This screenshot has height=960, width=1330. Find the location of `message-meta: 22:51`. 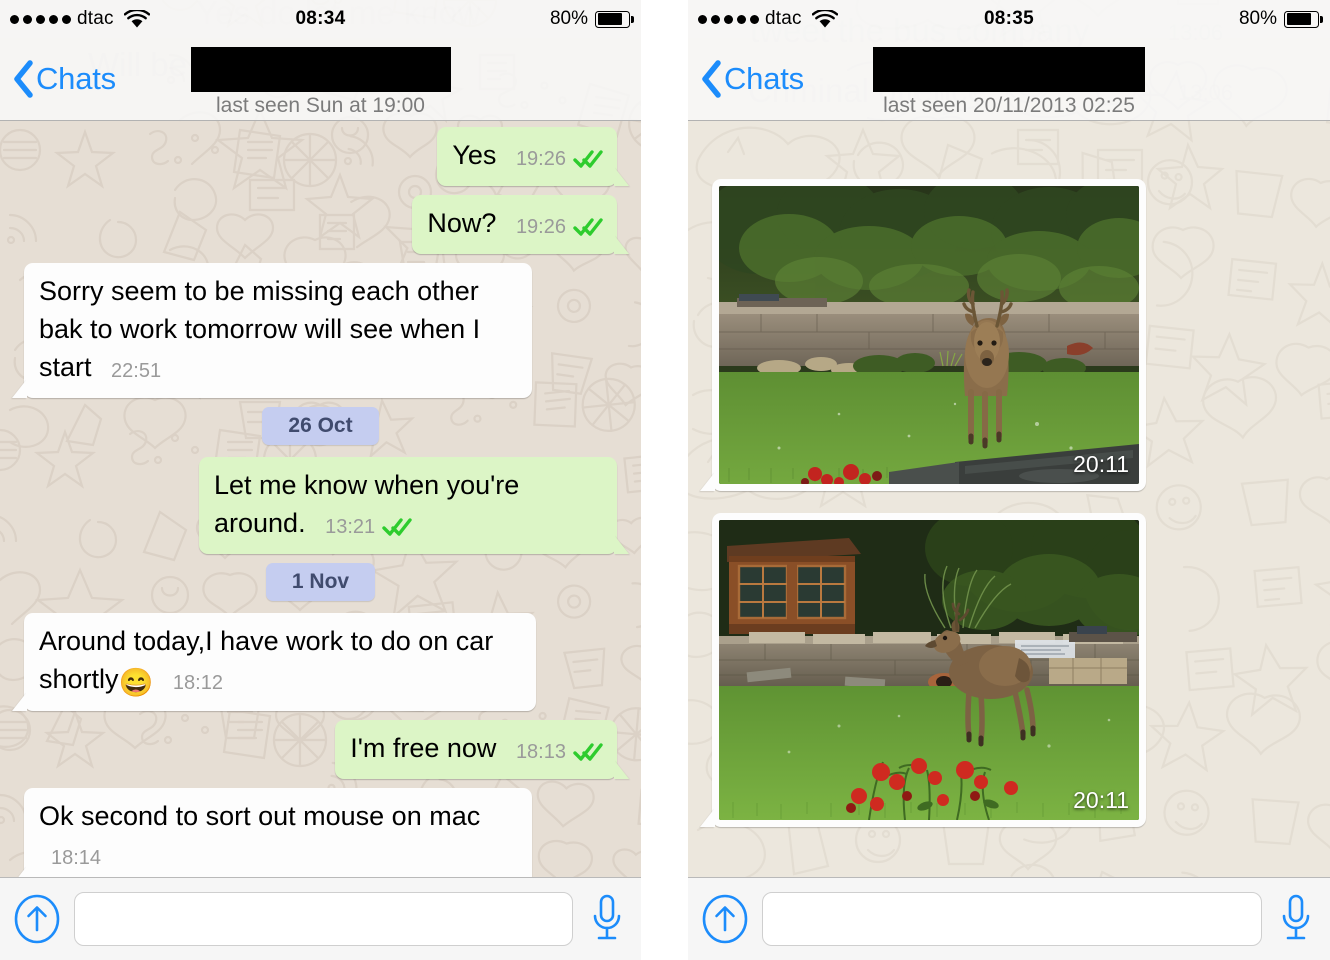

message-meta: 22:51 is located at coordinates (136, 371).